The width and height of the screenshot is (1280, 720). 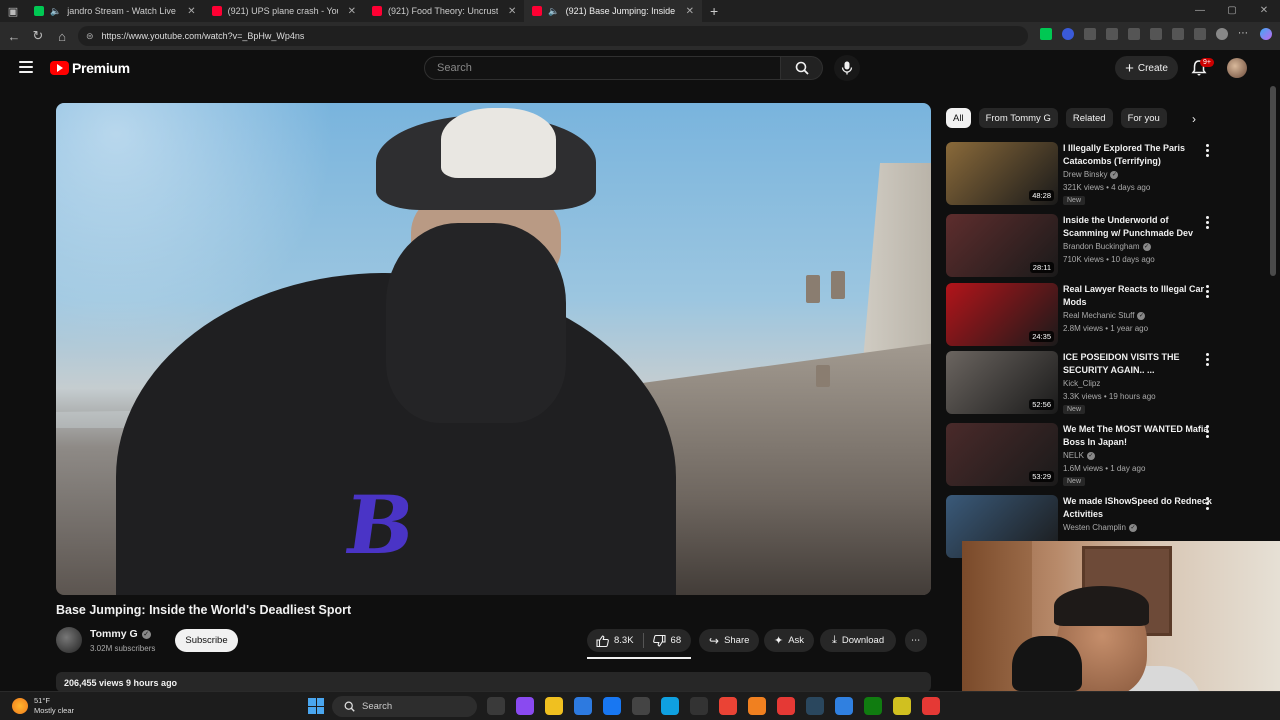 What do you see at coordinates (316, 706) in the screenshot?
I see `start-windows-icon` at bounding box center [316, 706].